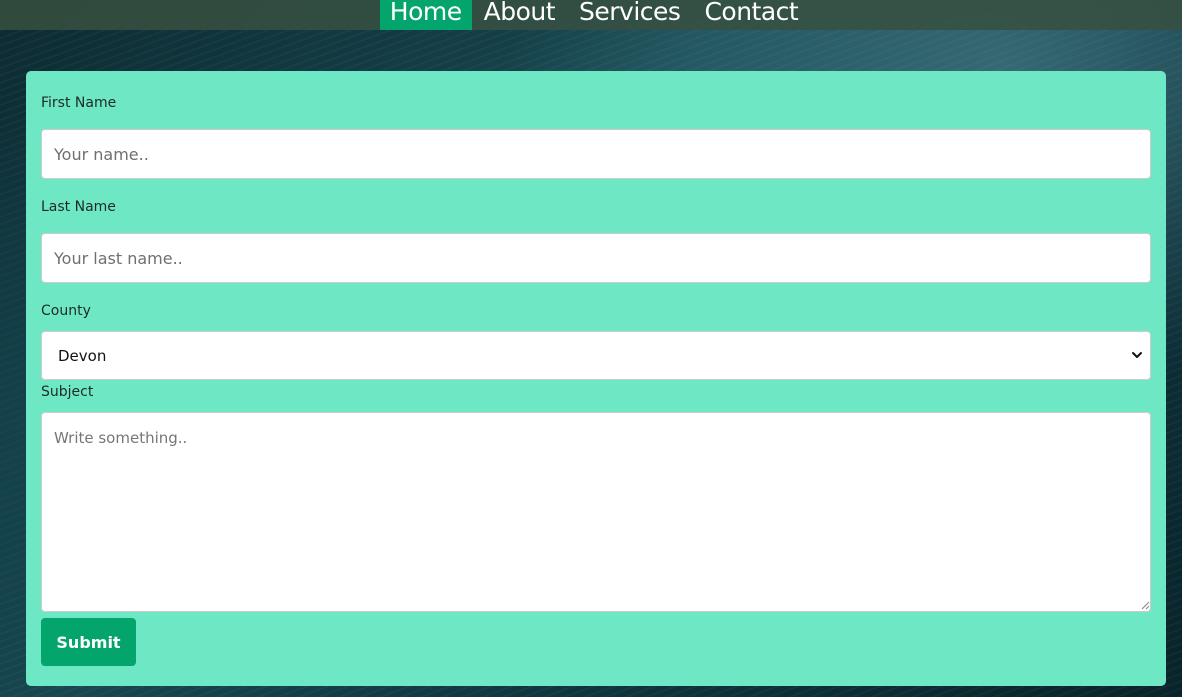  What do you see at coordinates (82, 356) in the screenshot?
I see `county-selected-value: Devon` at bounding box center [82, 356].